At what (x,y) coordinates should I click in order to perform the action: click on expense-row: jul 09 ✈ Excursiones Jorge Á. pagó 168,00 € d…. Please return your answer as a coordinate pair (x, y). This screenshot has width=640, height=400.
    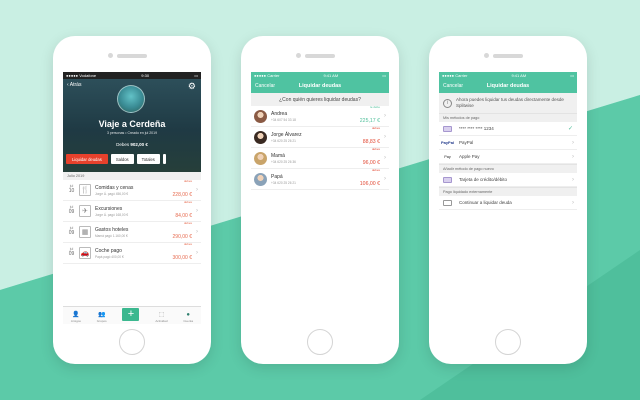
    Looking at the image, I should click on (132, 211).